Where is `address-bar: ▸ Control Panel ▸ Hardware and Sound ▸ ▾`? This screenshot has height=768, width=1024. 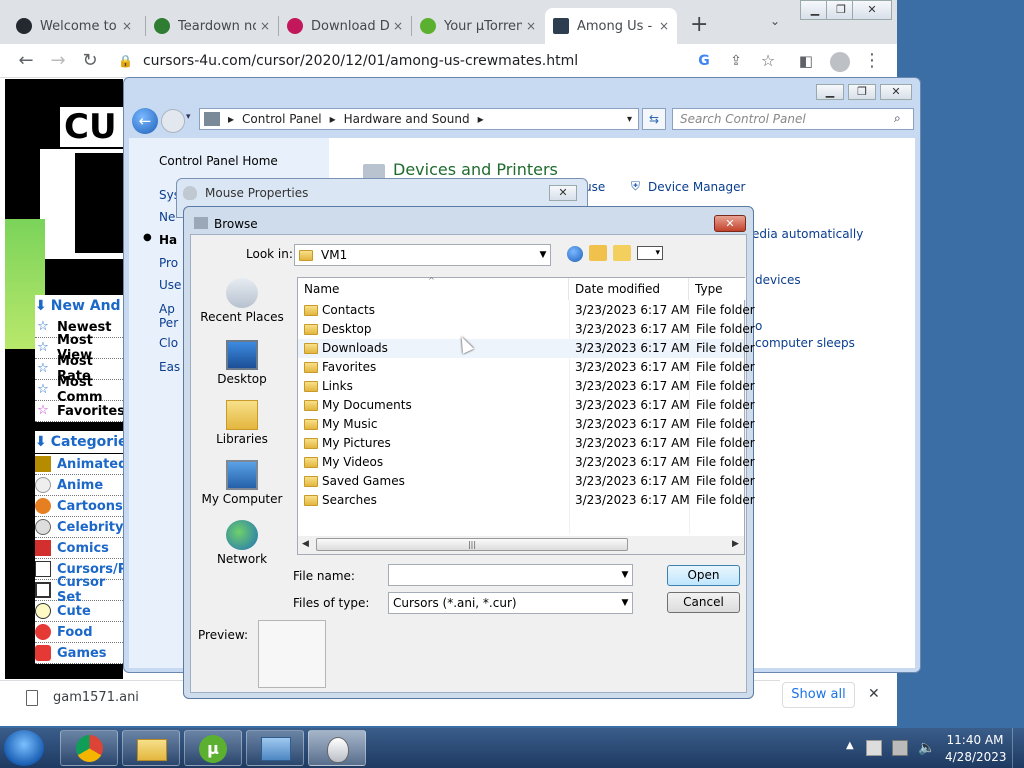
address-bar: ▸ Control Panel ▸ Hardware and Sound ▸ ▾ is located at coordinates (419, 119).